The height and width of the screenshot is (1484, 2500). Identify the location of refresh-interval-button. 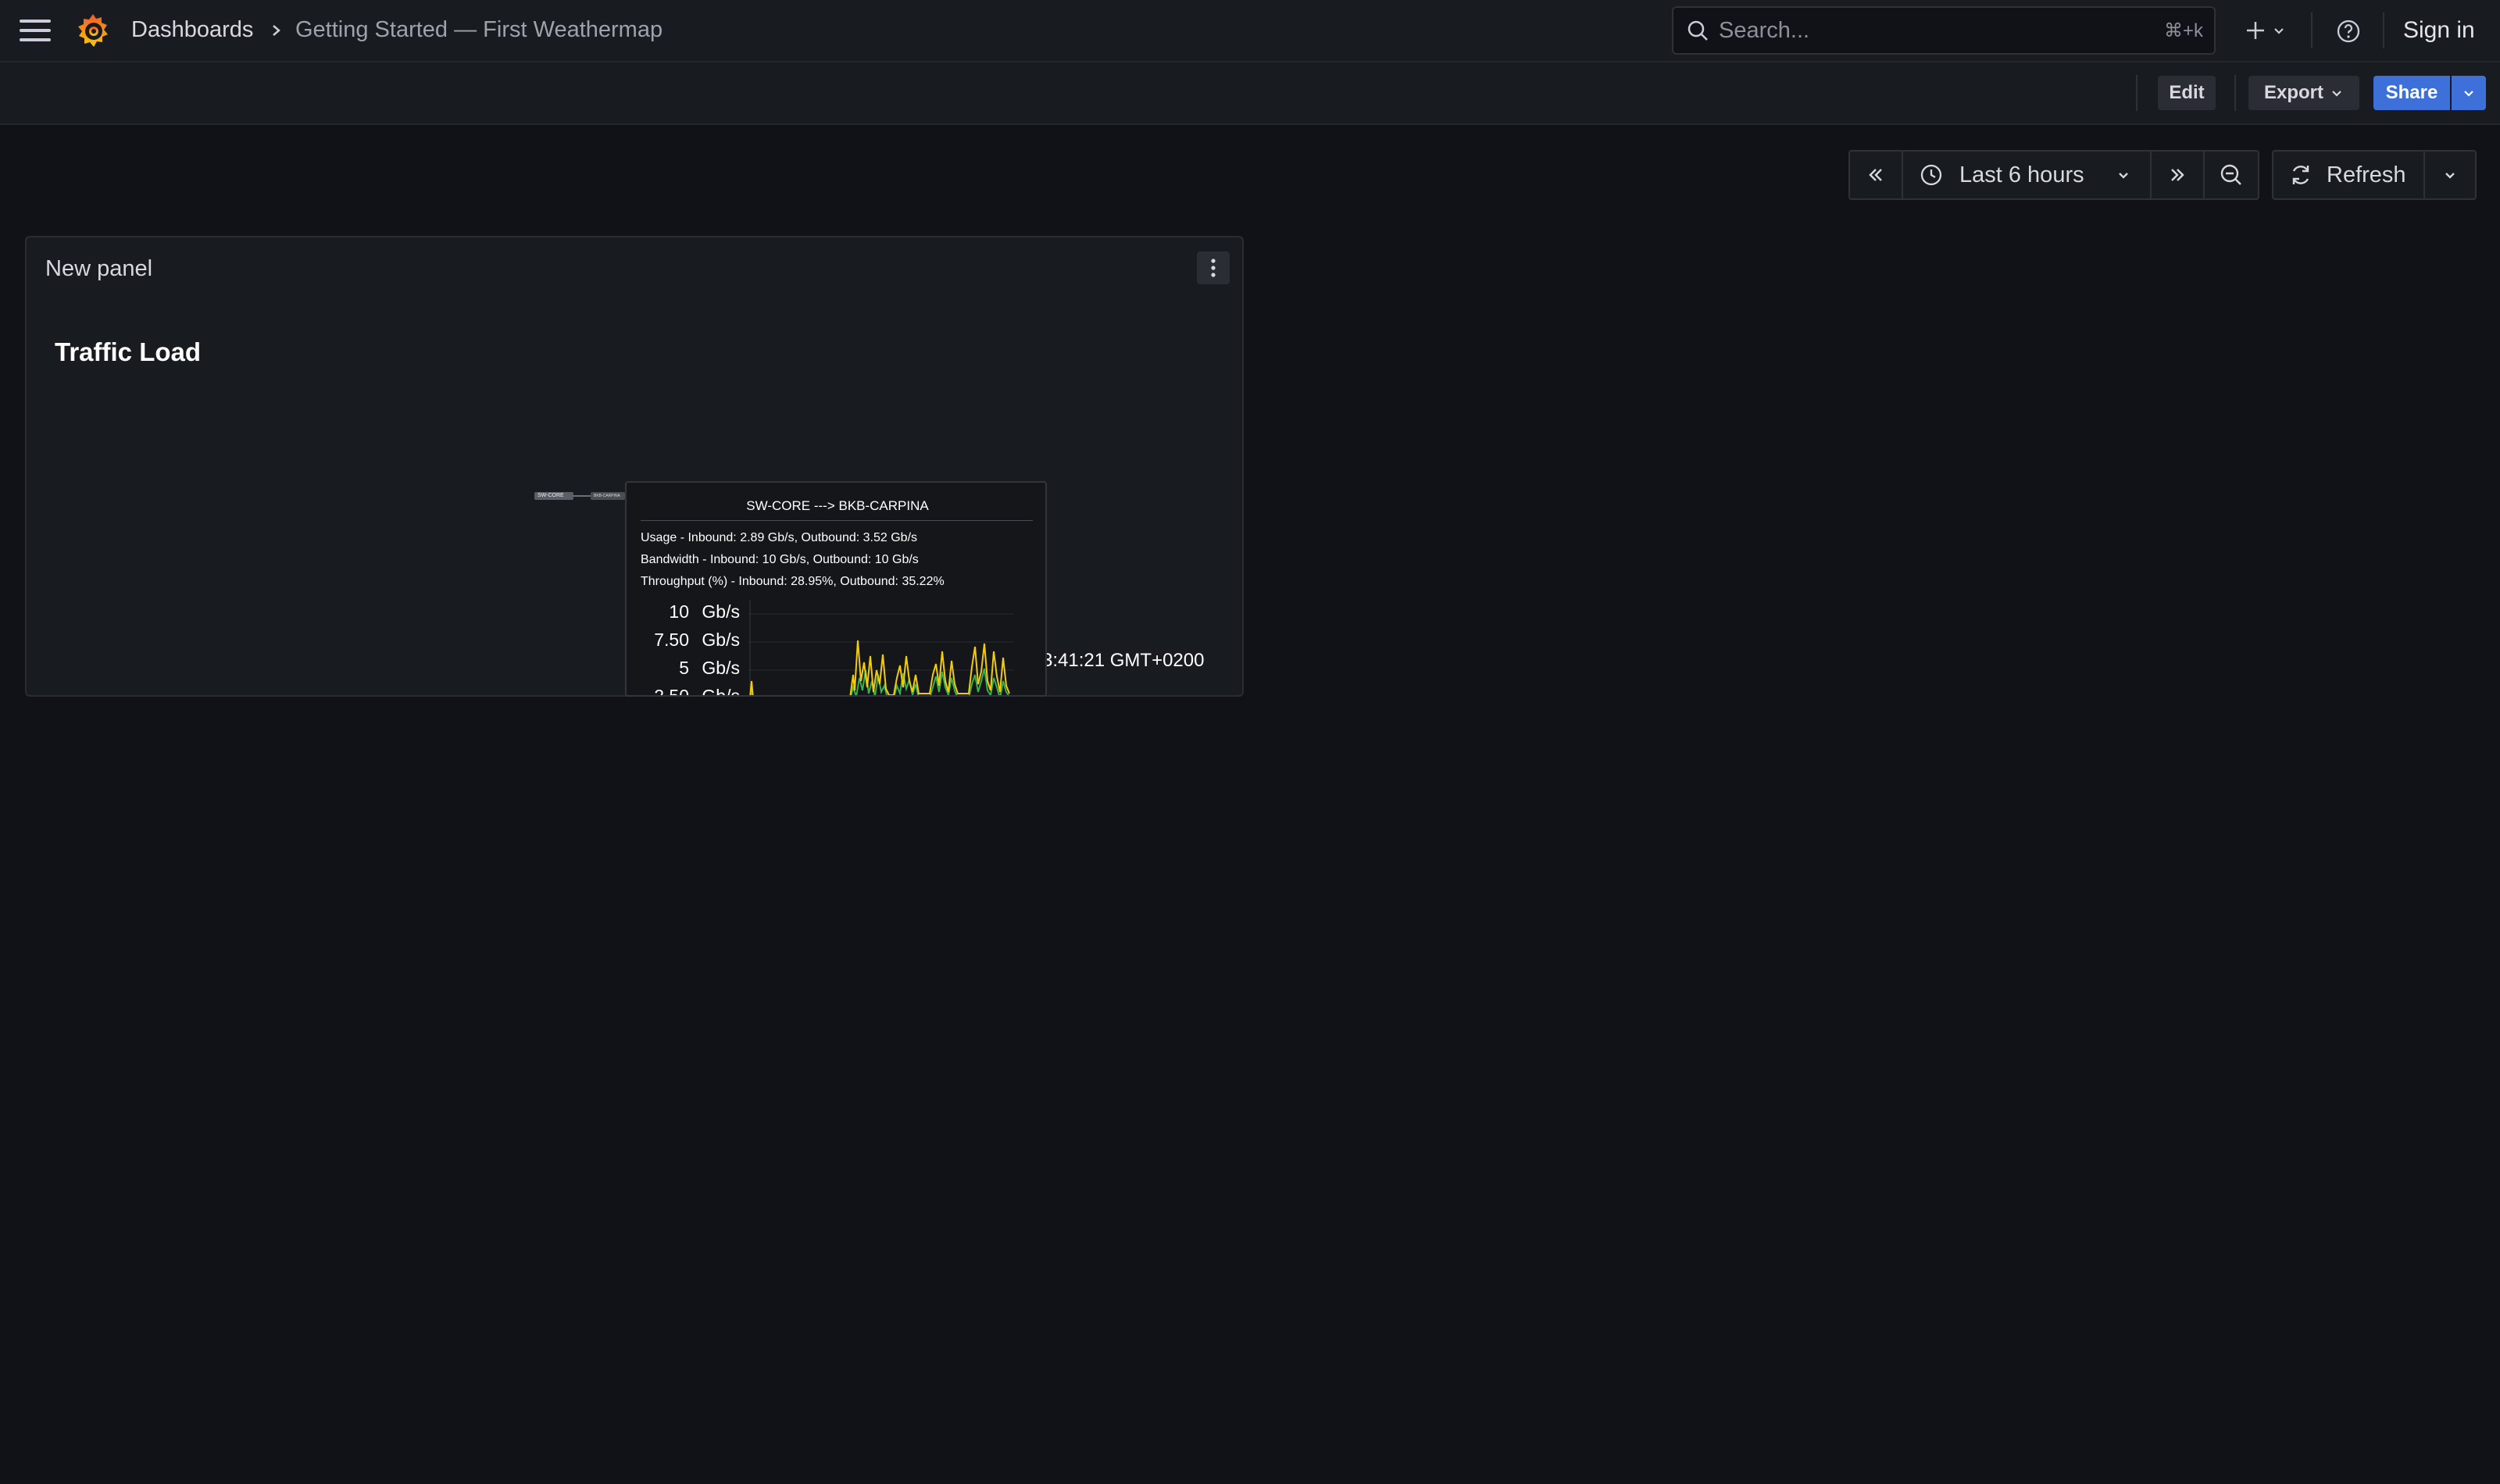
(2450, 175).